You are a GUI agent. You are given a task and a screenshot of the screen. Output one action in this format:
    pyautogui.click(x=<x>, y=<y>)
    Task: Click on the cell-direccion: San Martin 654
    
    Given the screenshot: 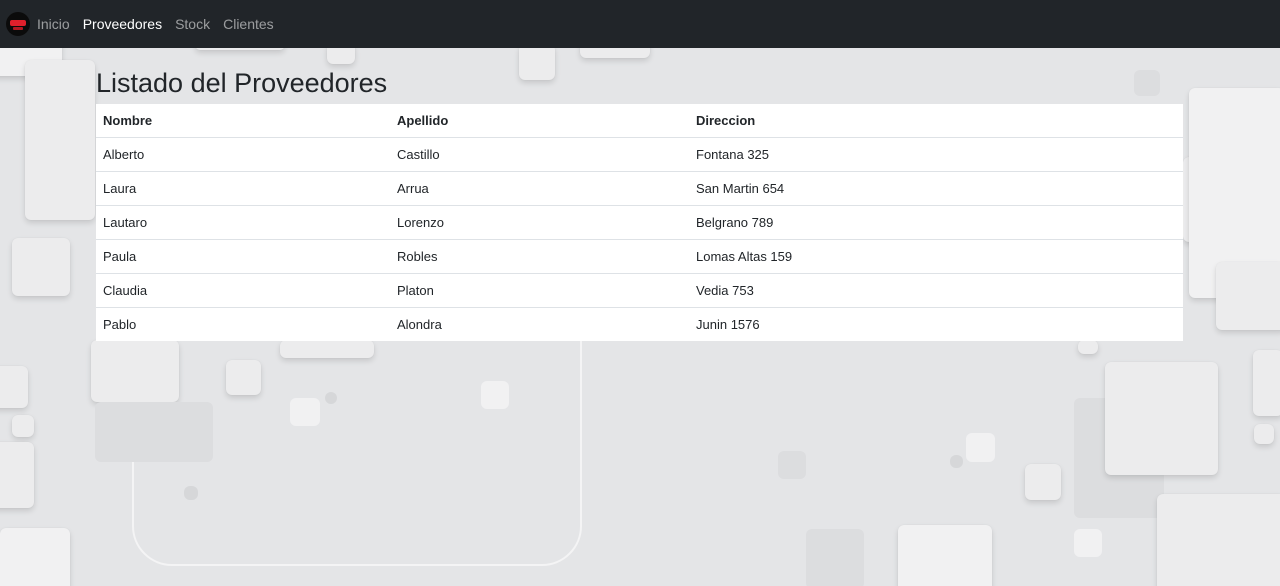 What is the action you would take?
    pyautogui.click(x=936, y=188)
    